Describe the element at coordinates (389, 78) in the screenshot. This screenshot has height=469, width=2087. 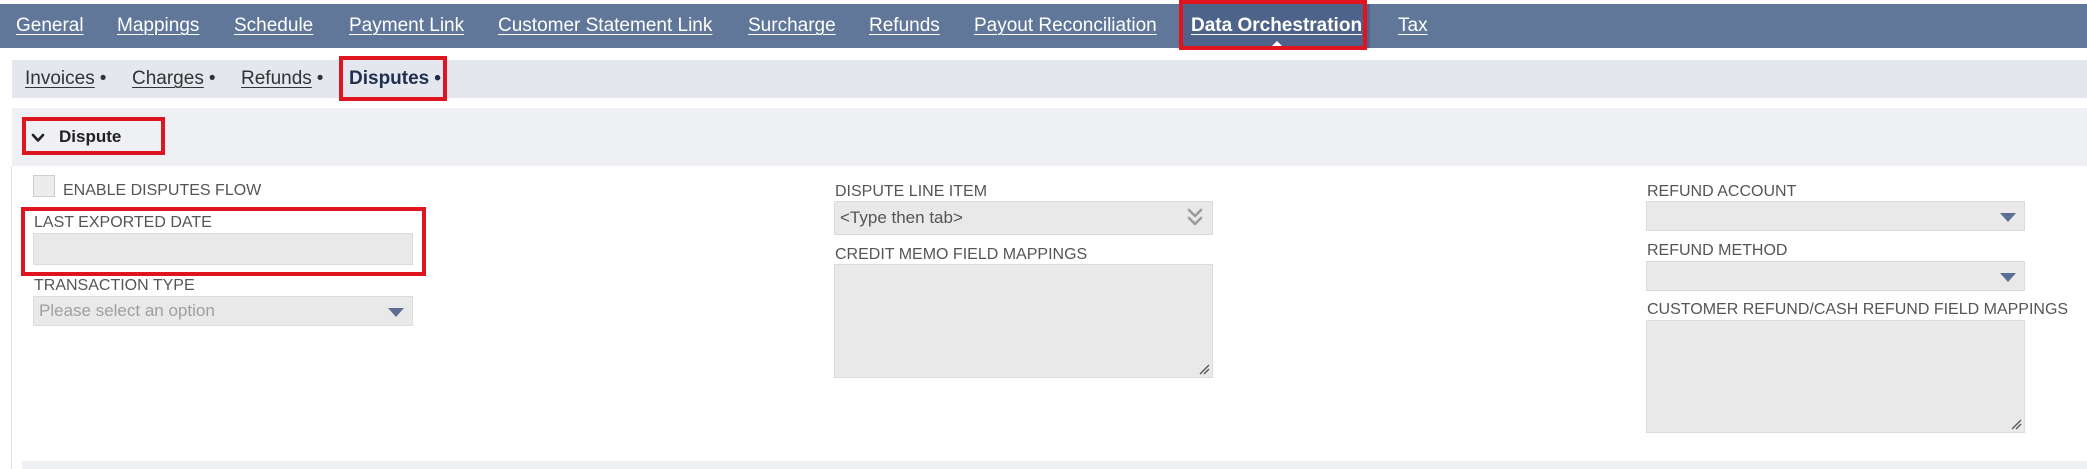
I see `subtab-disputes-label: Disputes` at that location.